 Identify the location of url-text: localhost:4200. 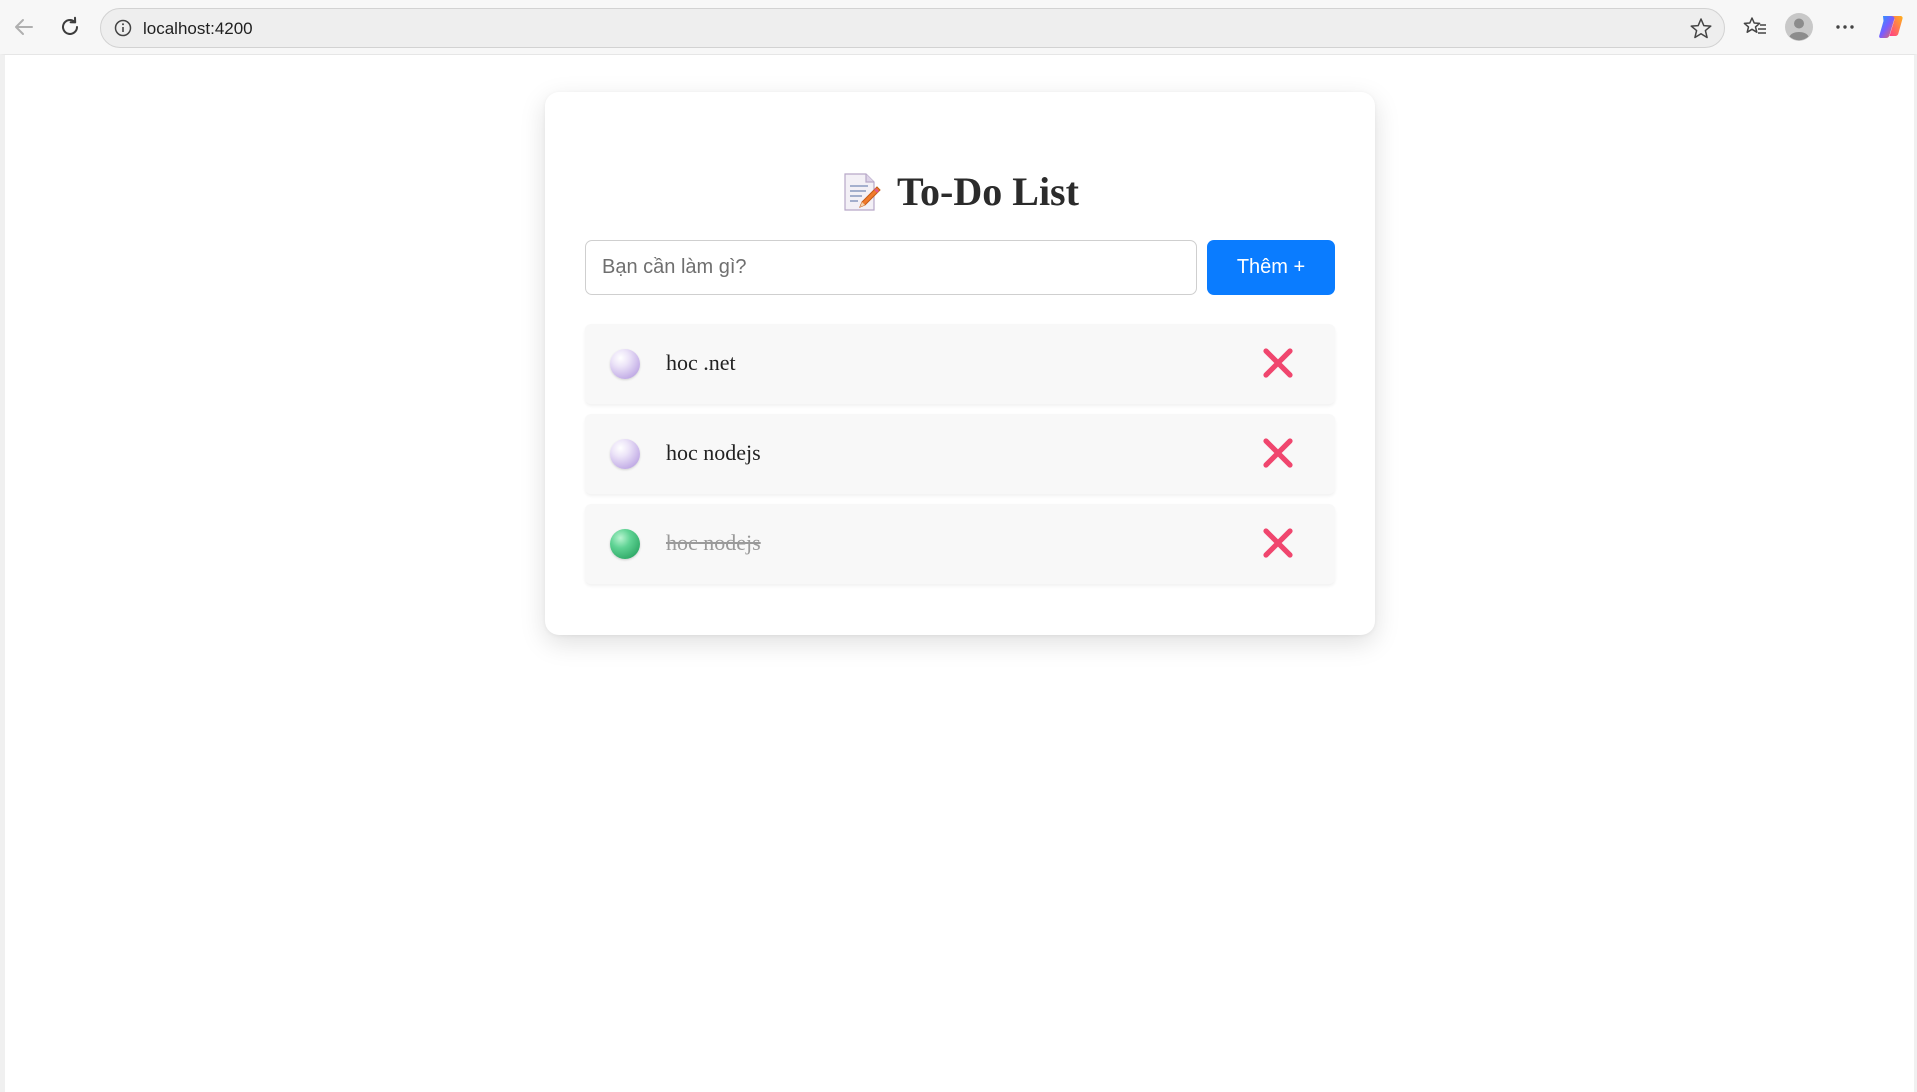
(198, 29).